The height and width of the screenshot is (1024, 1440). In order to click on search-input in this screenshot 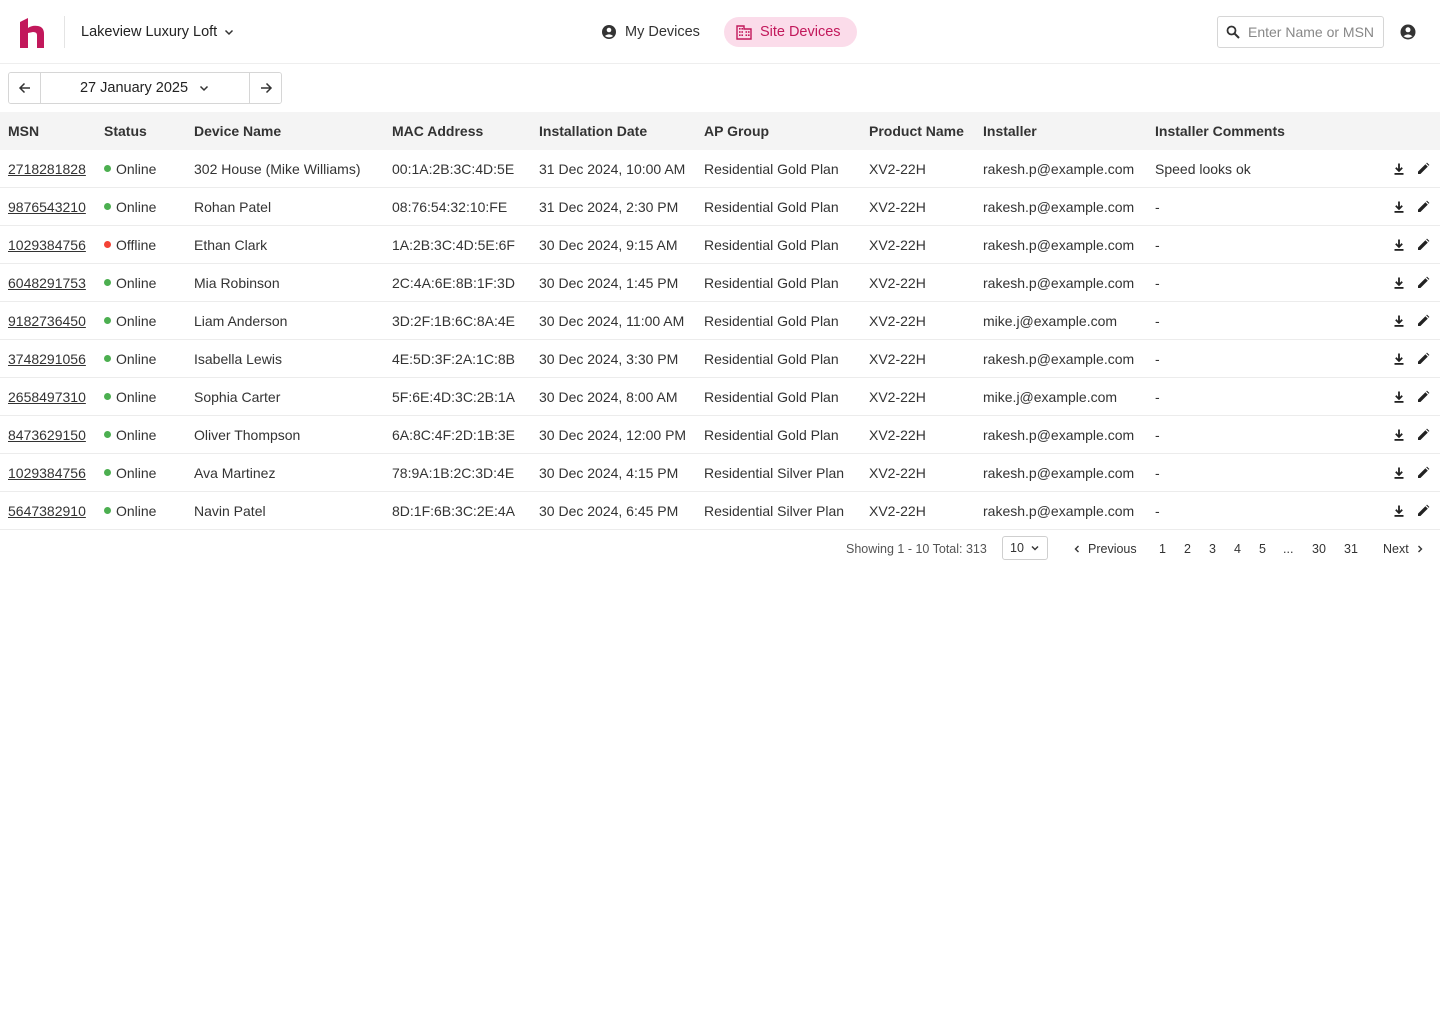, I will do `click(1313, 32)`.